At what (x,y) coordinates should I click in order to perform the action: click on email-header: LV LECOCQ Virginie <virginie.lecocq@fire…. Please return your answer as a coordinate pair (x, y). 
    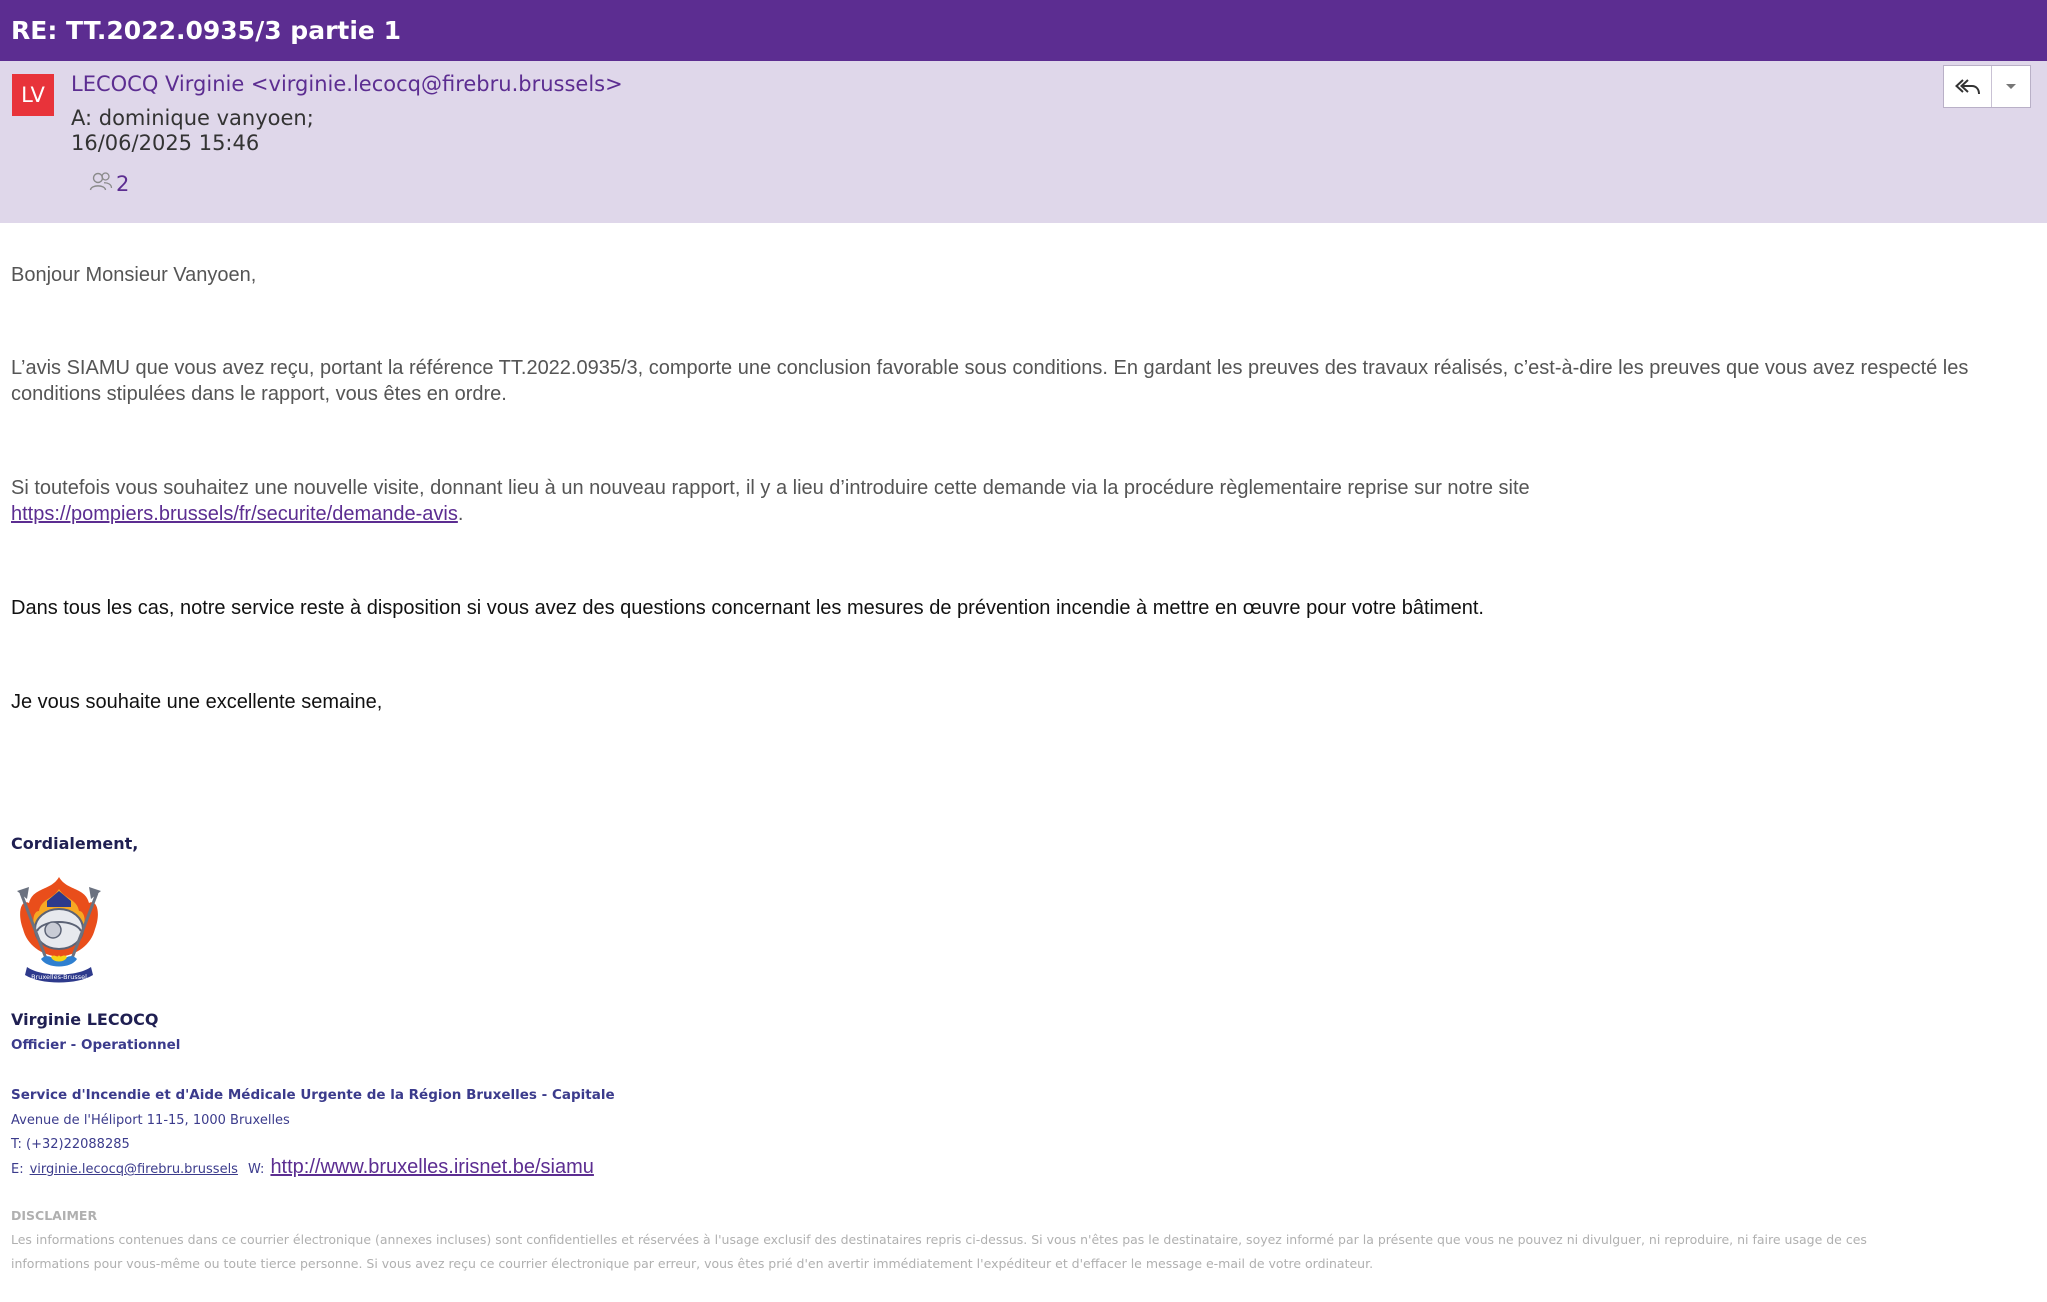
    Looking at the image, I should click on (1023, 142).